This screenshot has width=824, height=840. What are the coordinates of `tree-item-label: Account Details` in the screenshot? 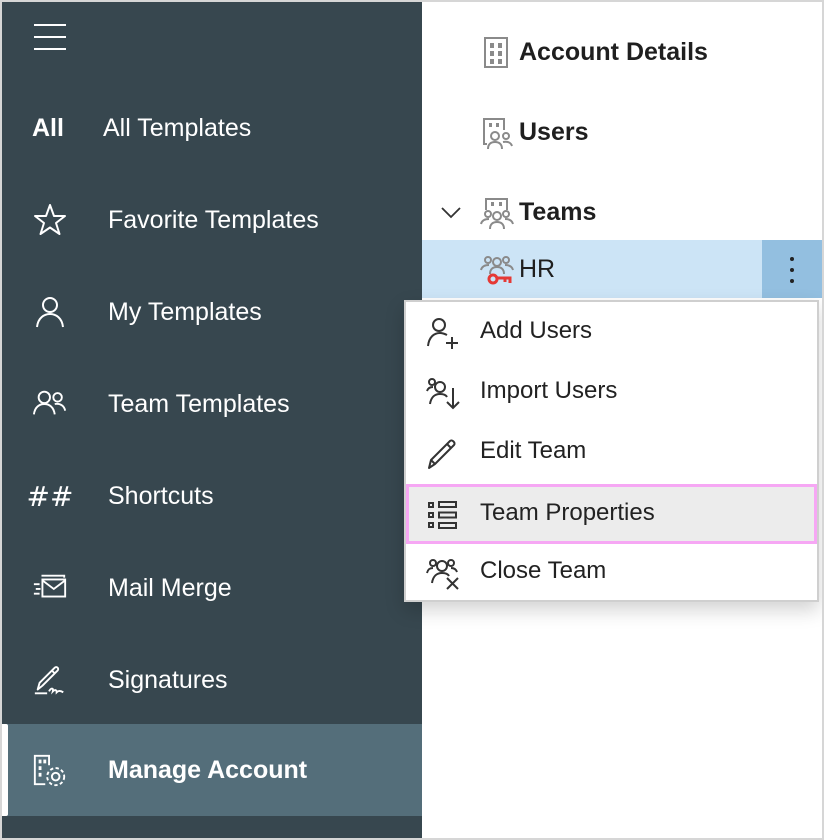 It's located at (613, 51).